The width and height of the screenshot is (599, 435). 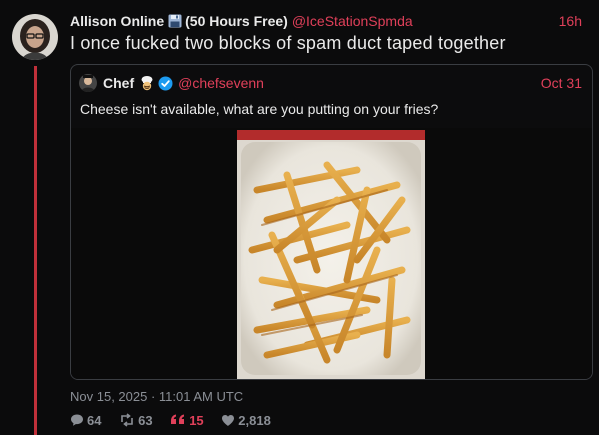 What do you see at coordinates (236, 21) in the screenshot?
I see `author-name-suffix: (50 Hours Free)` at bounding box center [236, 21].